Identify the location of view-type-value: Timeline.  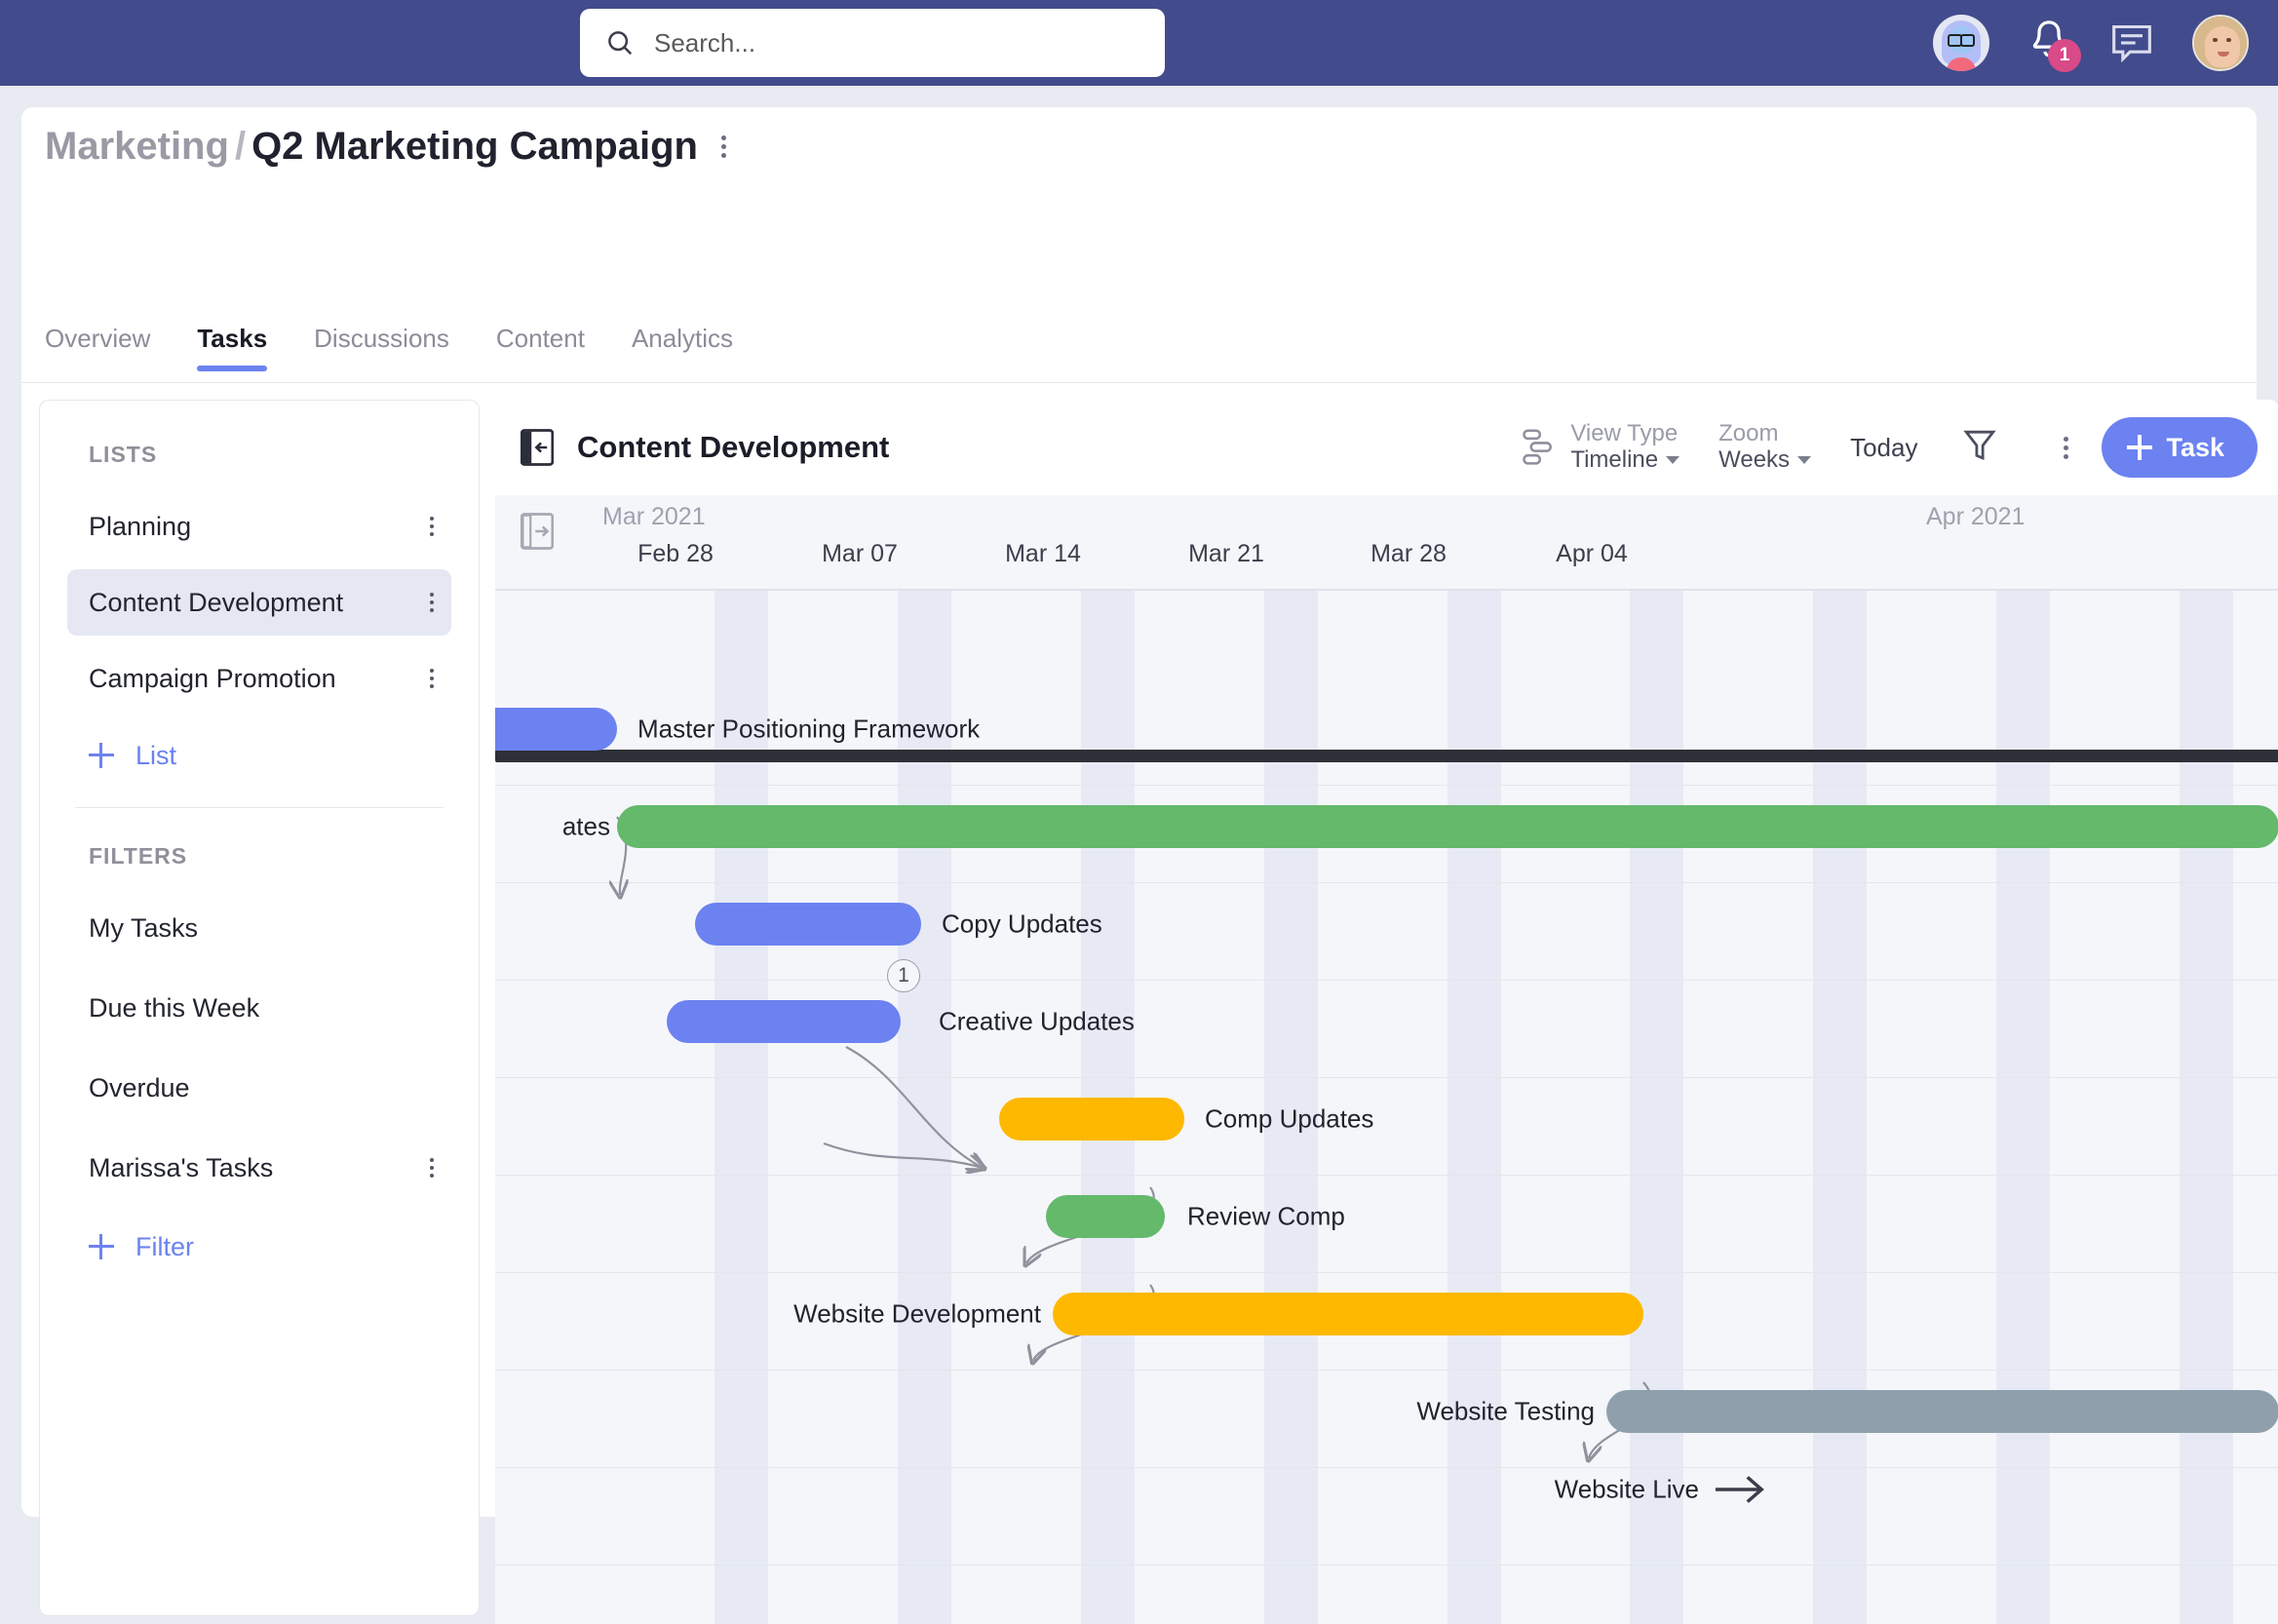
(1625, 460).